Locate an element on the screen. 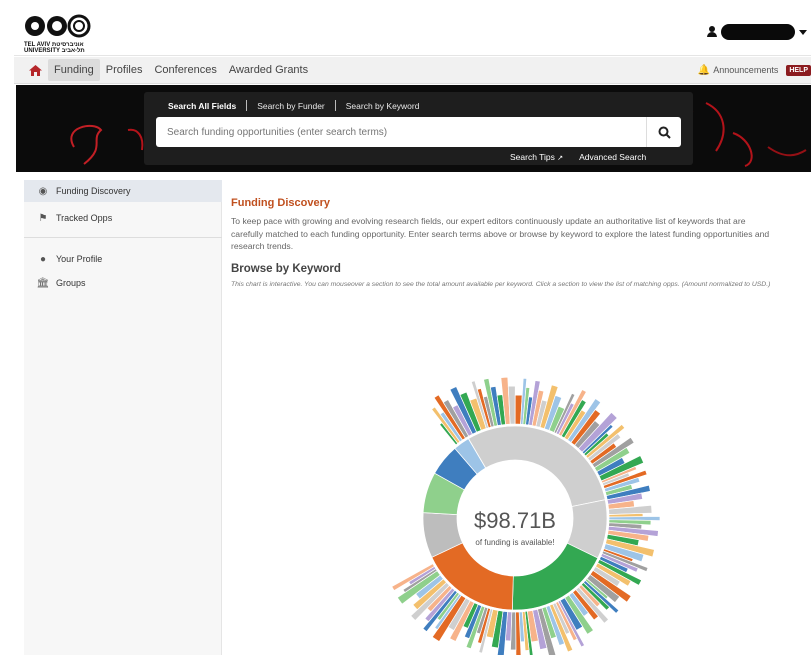 The width and height of the screenshot is (811, 655). advanced-search-link: Advanced Search is located at coordinates (612, 157).